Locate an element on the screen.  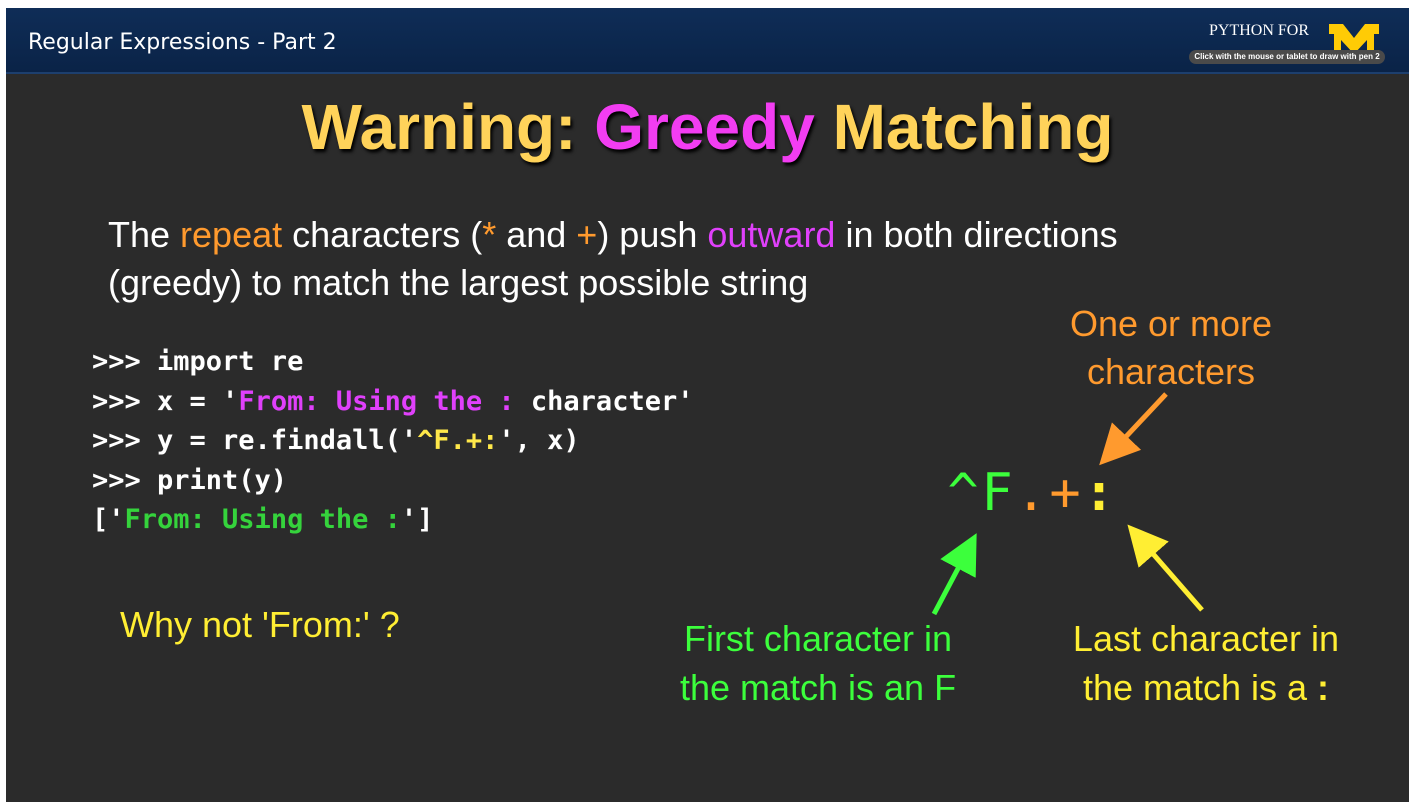
code-text: '] is located at coordinates (417, 519).